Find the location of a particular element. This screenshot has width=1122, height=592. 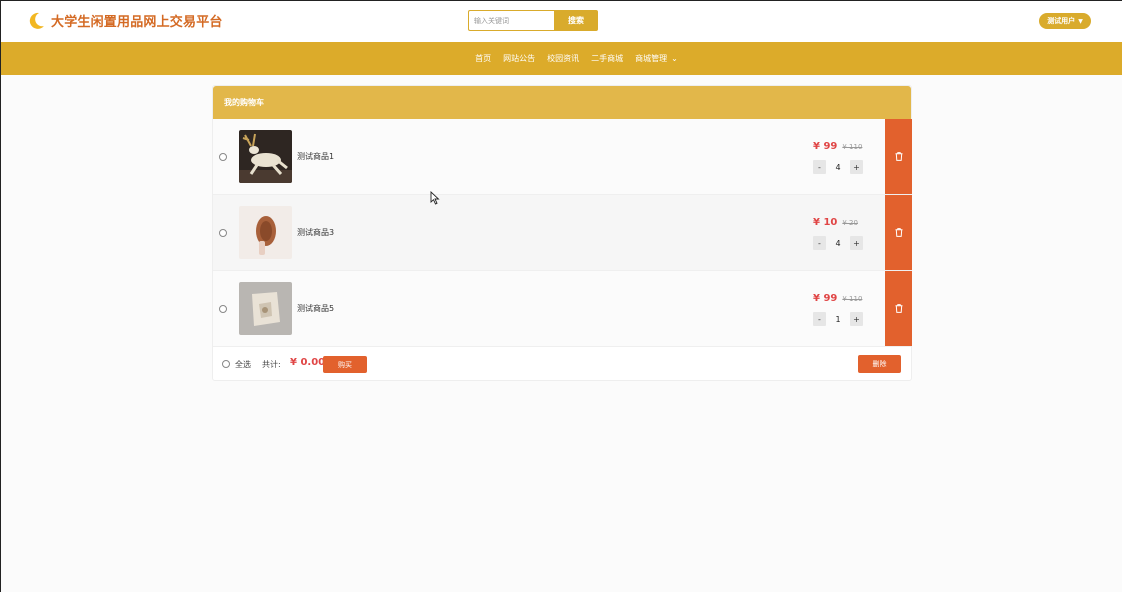

quantity-stepper: - 1 + is located at coordinates (838, 319).